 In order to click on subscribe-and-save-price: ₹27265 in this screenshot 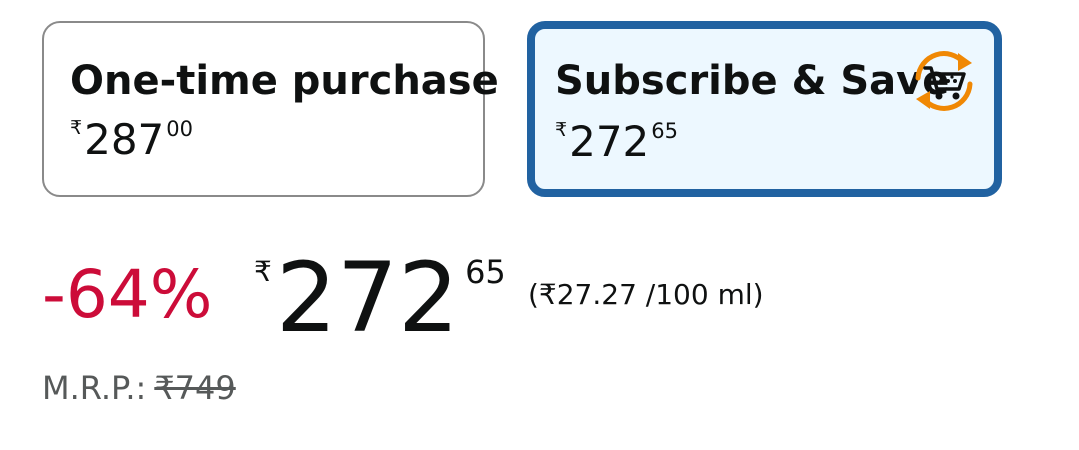, I will do `click(616, 142)`.